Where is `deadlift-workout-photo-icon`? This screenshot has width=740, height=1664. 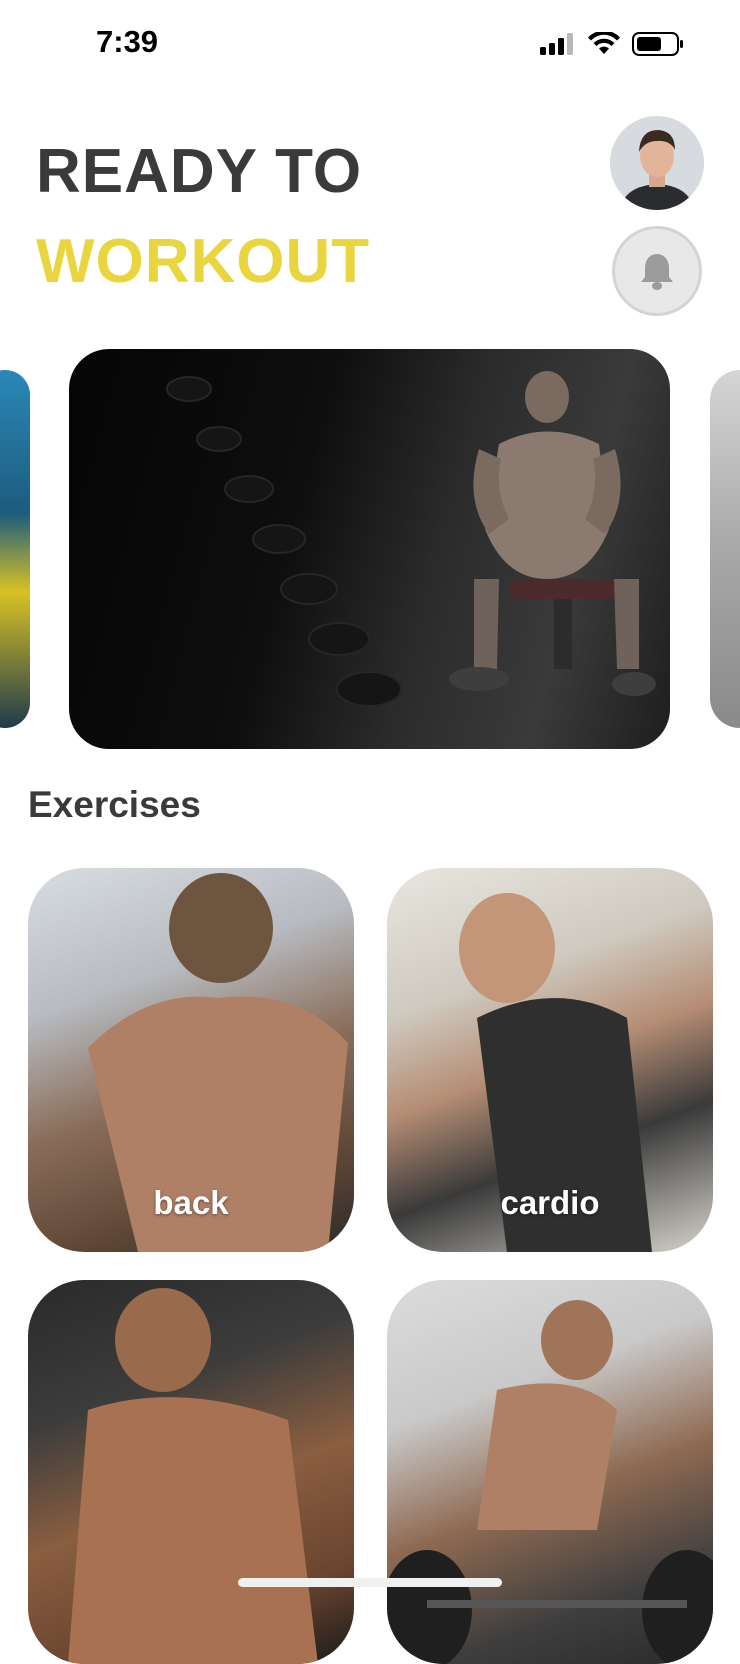 deadlift-workout-photo-icon is located at coordinates (550, 1482).